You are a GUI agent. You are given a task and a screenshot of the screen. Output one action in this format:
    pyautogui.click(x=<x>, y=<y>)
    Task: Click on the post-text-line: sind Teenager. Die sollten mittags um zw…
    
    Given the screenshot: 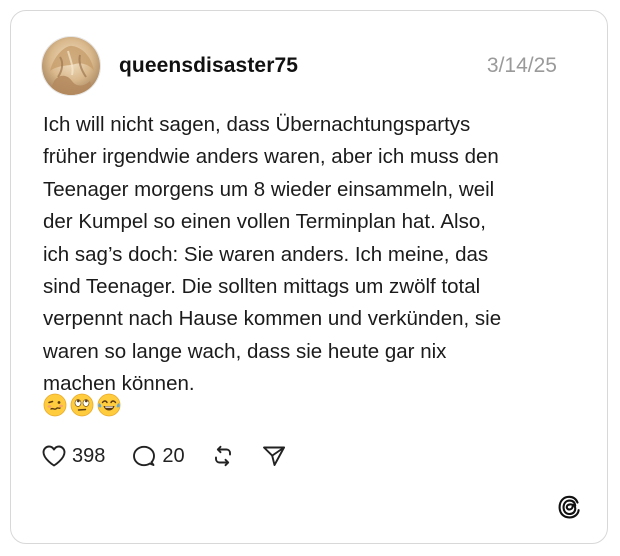 What is the action you would take?
    pyautogui.click(x=262, y=287)
    